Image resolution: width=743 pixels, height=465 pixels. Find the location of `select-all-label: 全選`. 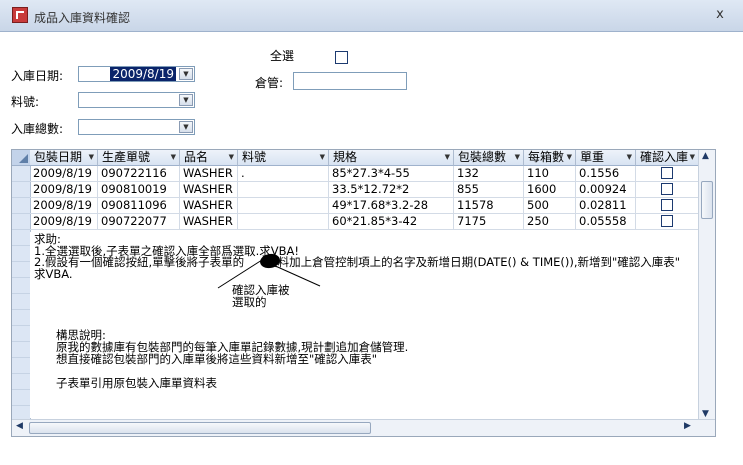

select-all-label: 全選 is located at coordinates (282, 56).